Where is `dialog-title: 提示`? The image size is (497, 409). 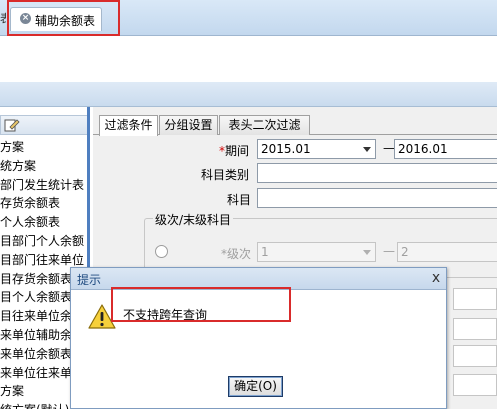 dialog-title: 提示 is located at coordinates (89, 280).